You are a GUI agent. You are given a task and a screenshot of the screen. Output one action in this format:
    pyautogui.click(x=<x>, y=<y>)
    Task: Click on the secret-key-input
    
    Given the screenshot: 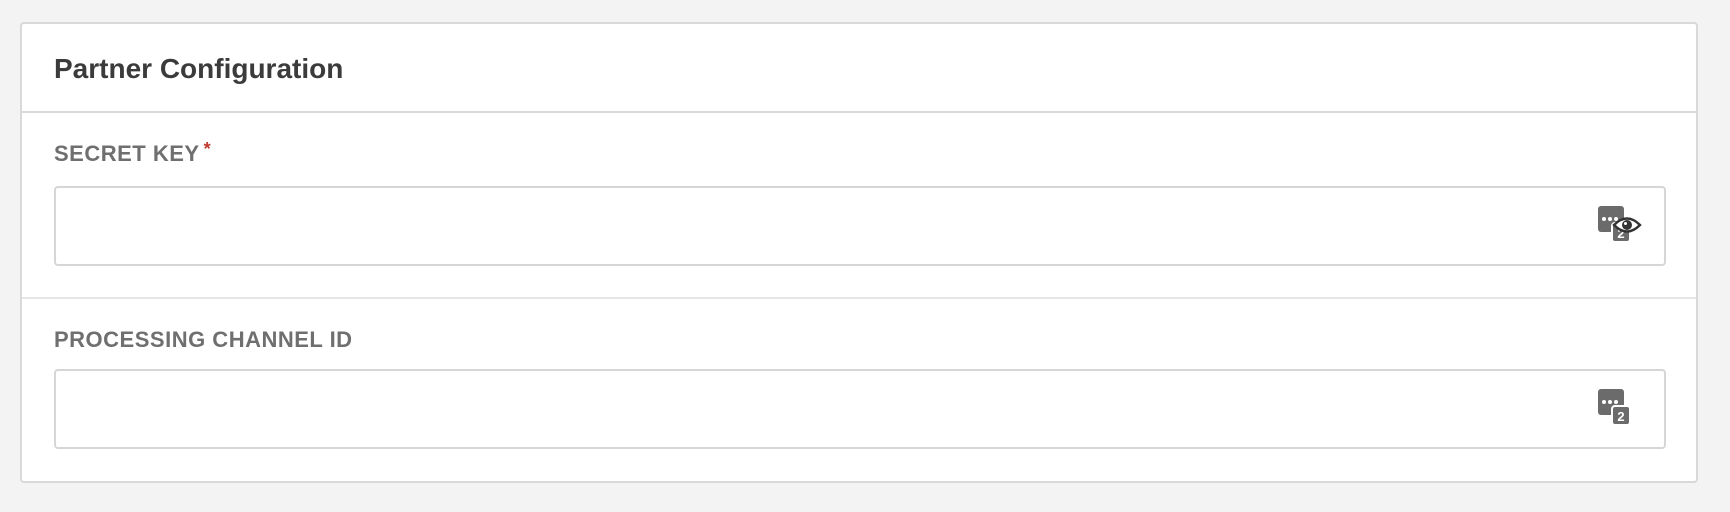 What is the action you would take?
    pyautogui.click(x=806, y=226)
    